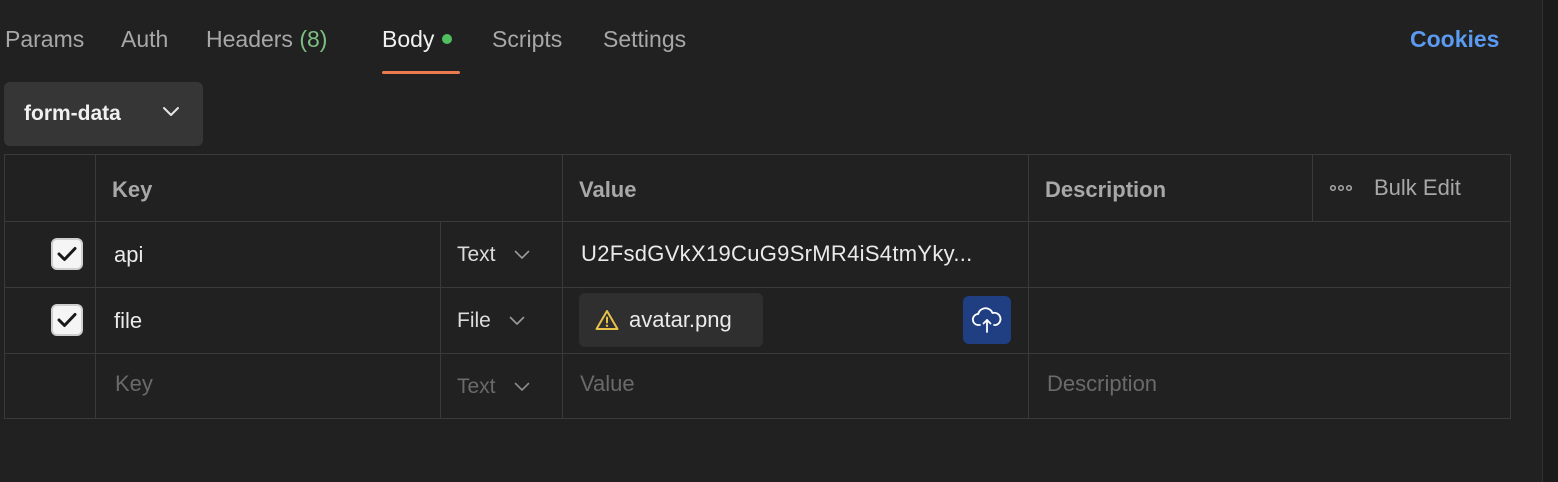 Image resolution: width=1558 pixels, height=482 pixels. I want to click on value-type-label: File, so click(474, 320).